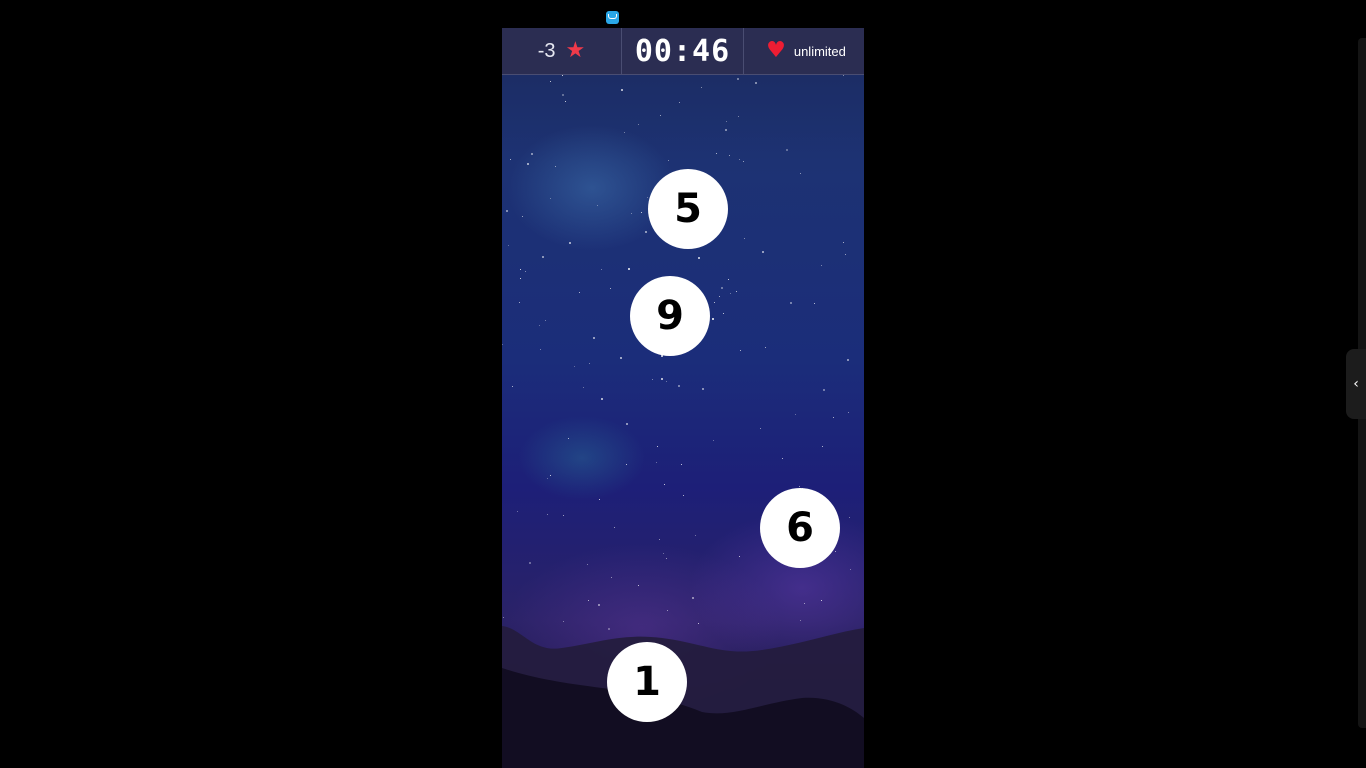 The image size is (1366, 768). I want to click on number-bubble: 9, so click(670, 316).